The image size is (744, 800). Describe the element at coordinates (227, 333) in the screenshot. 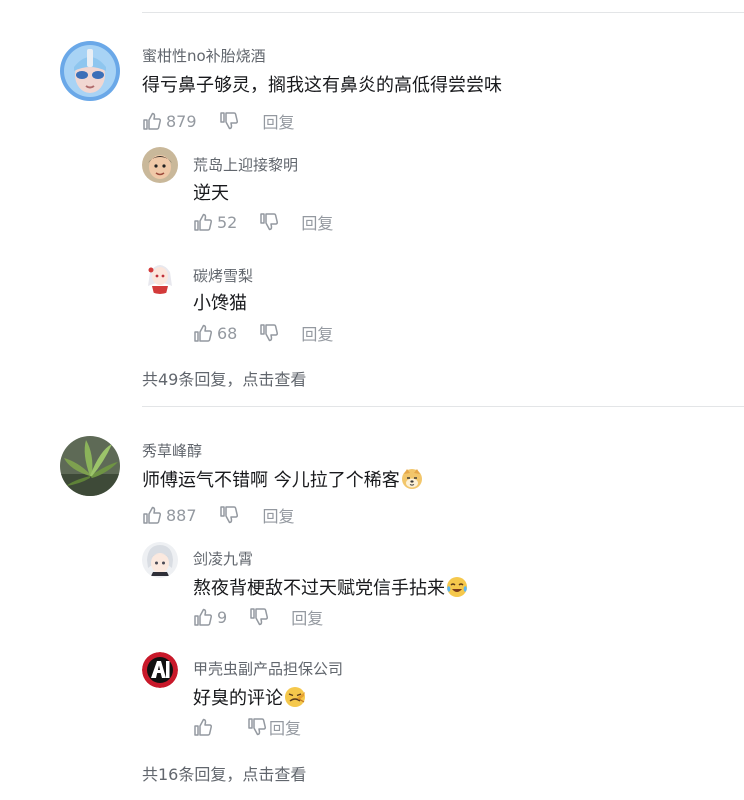

I see `like-count: 68` at that location.